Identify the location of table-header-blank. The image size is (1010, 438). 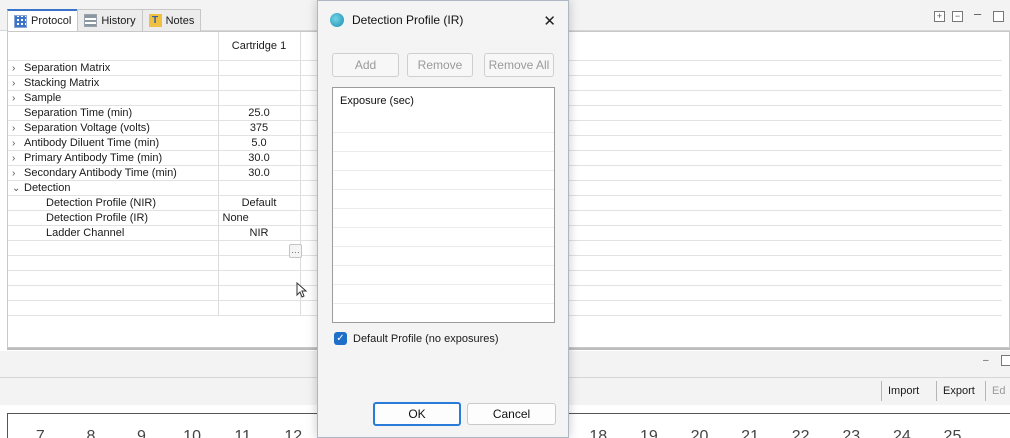
(113, 46).